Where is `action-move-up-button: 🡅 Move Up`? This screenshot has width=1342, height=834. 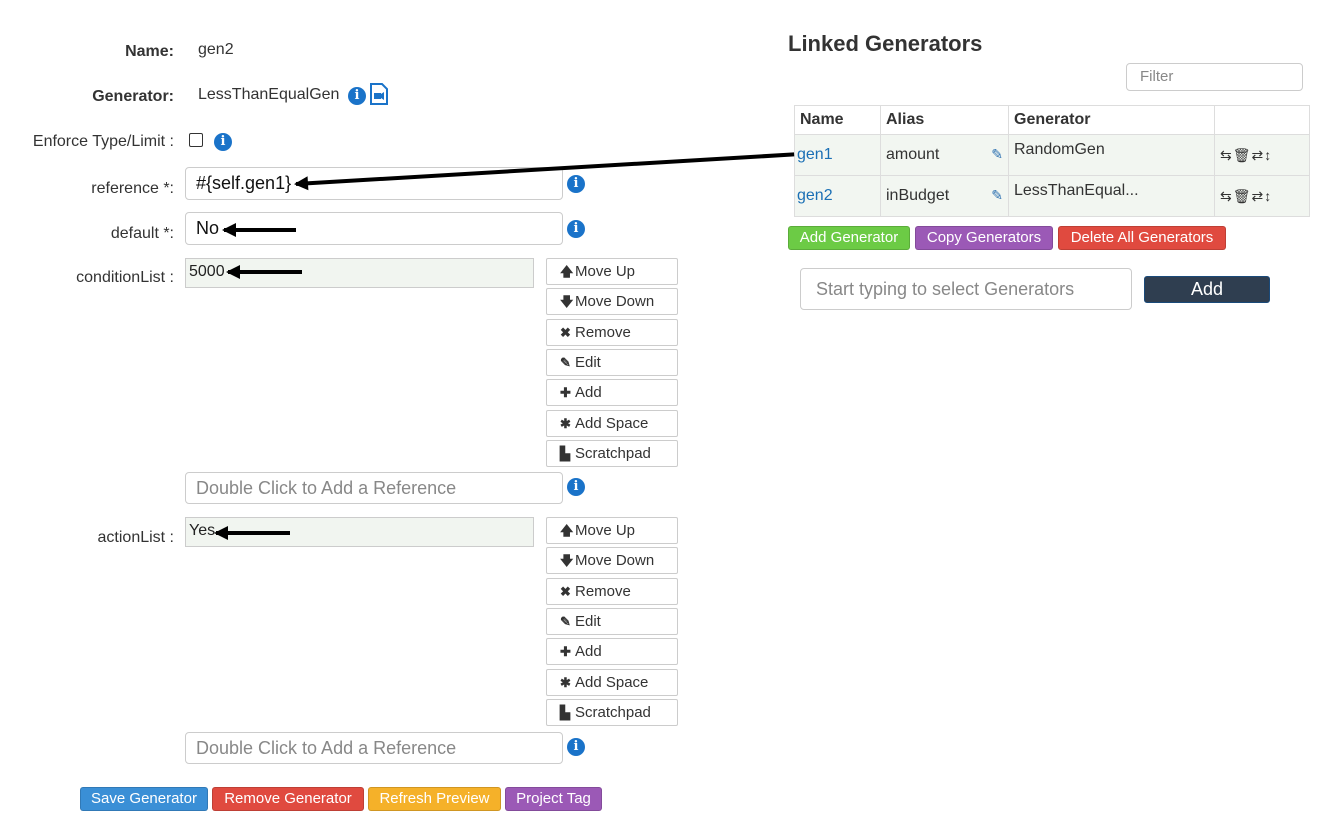
action-move-up-button: 🡅 Move Up is located at coordinates (612, 530).